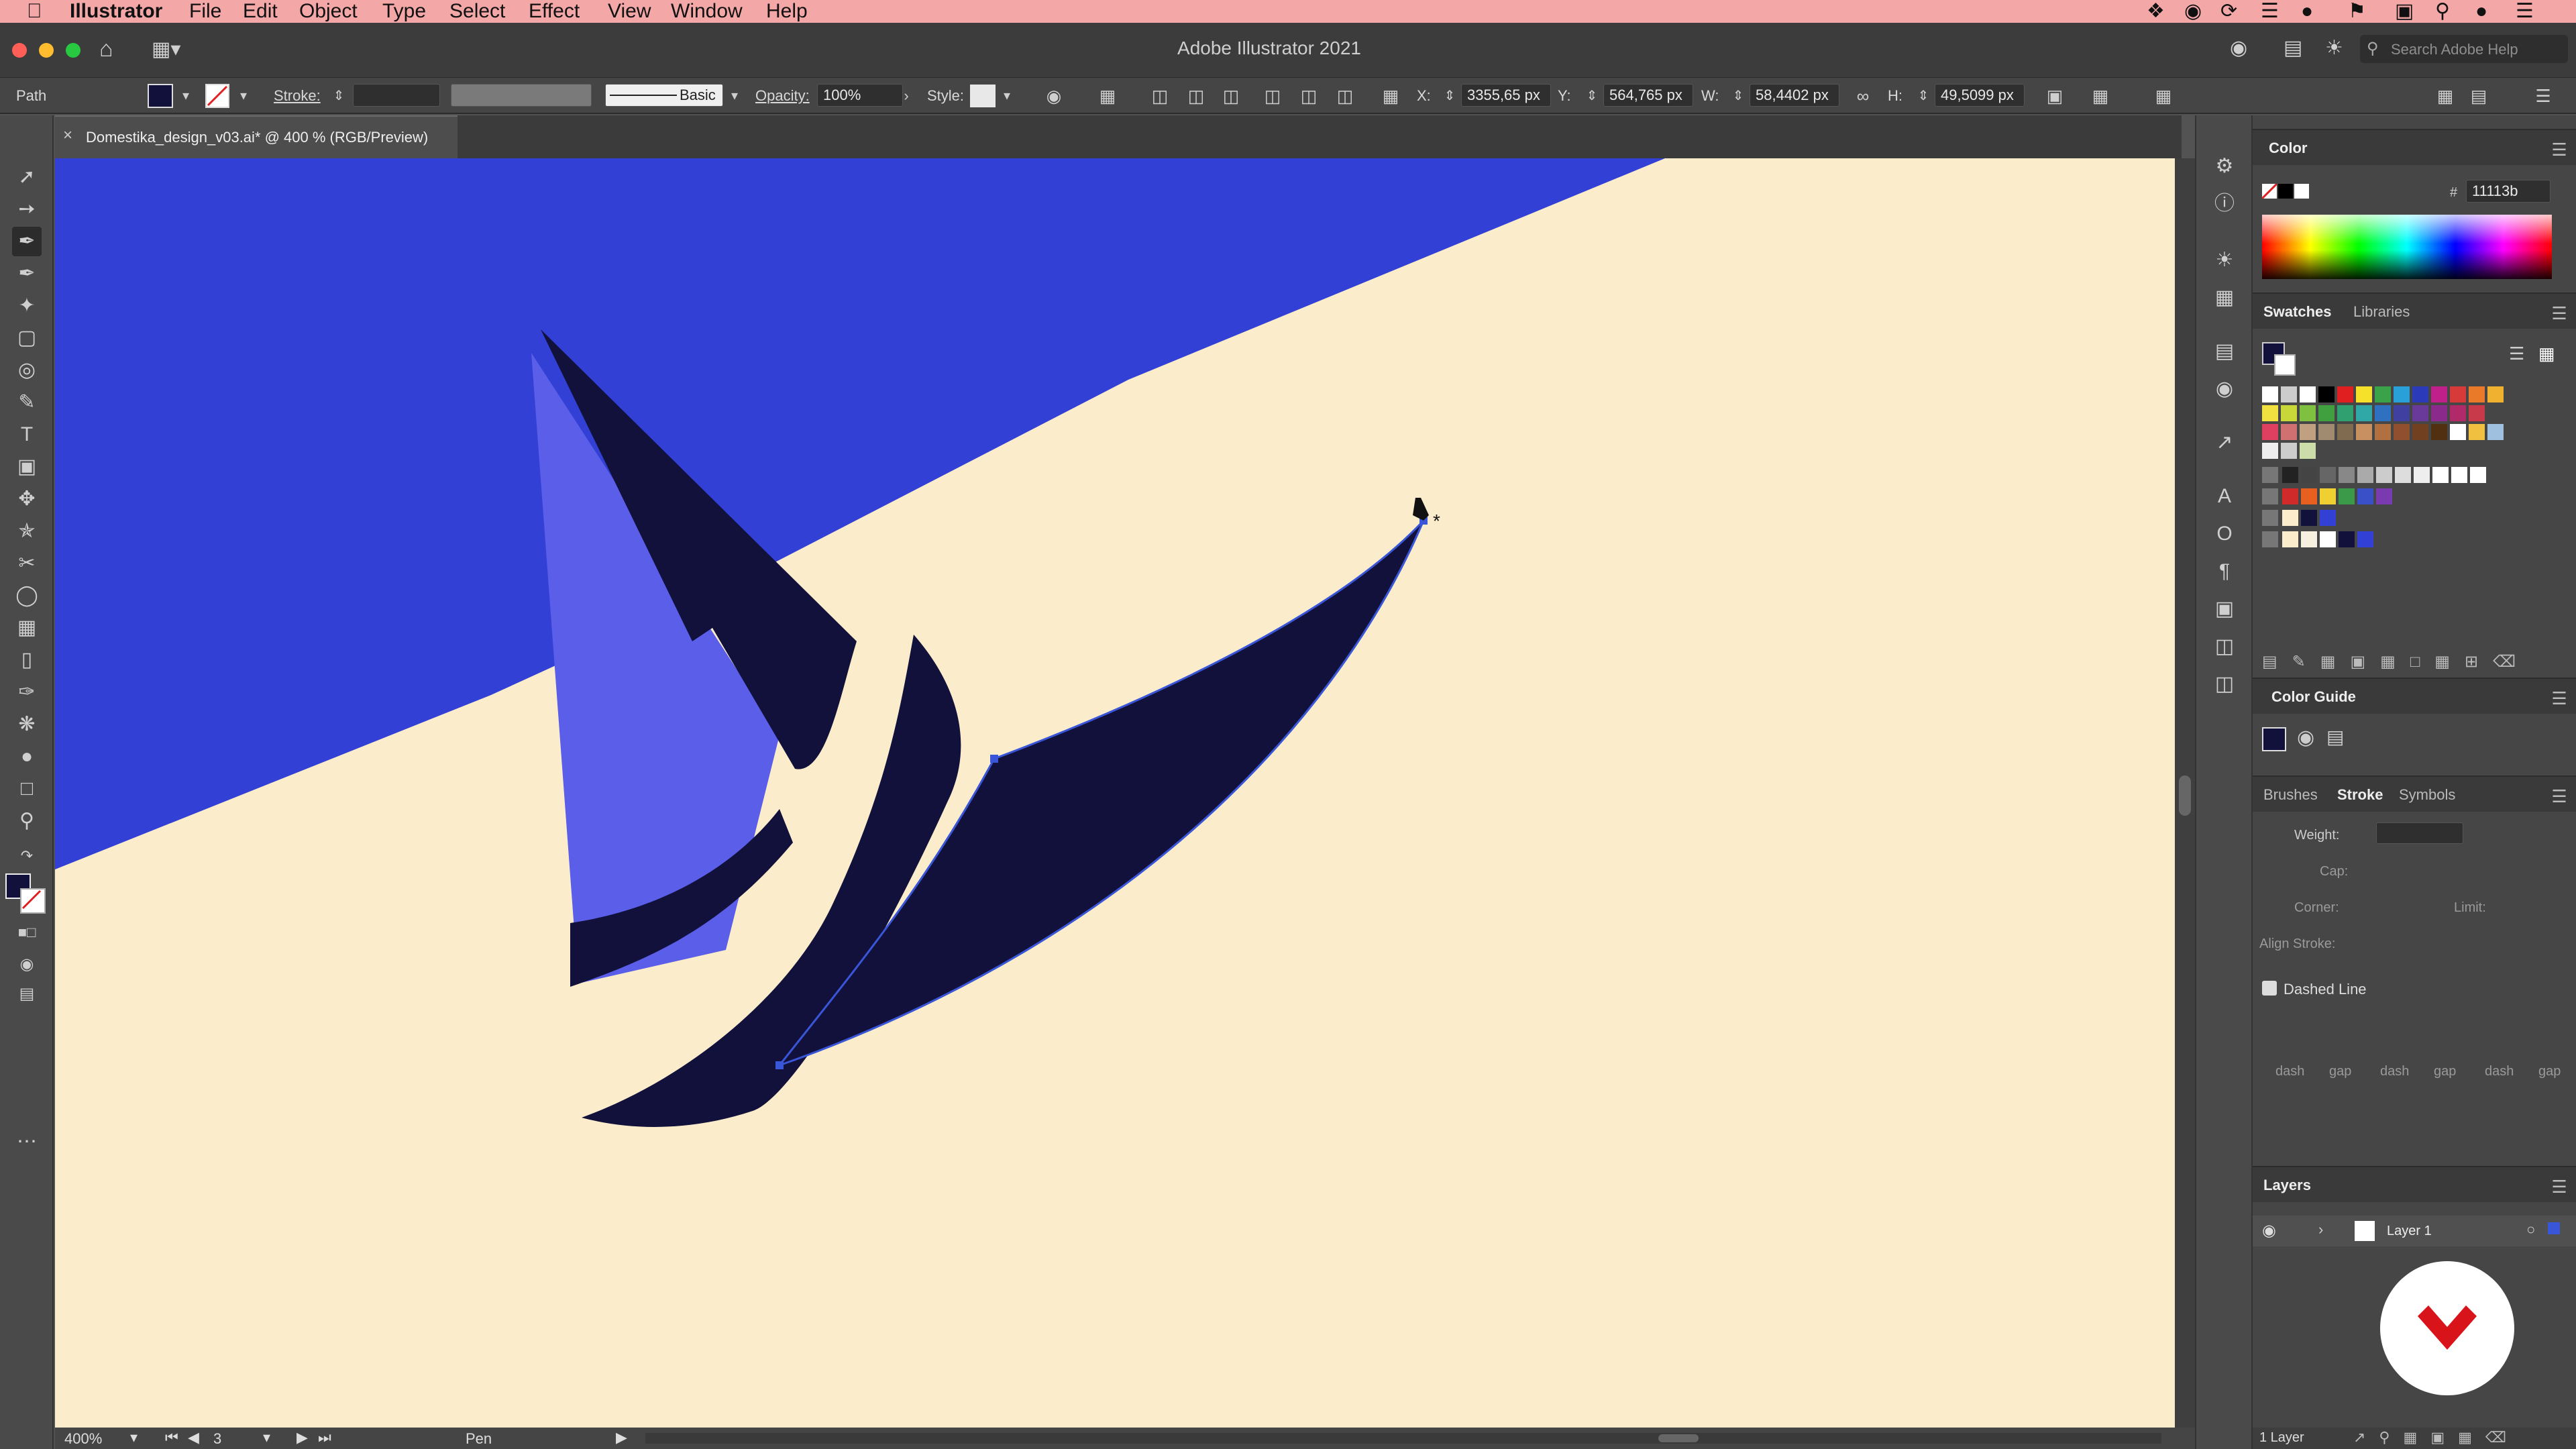 The image size is (2576, 1449). I want to click on none-swatch, so click(2269, 191).